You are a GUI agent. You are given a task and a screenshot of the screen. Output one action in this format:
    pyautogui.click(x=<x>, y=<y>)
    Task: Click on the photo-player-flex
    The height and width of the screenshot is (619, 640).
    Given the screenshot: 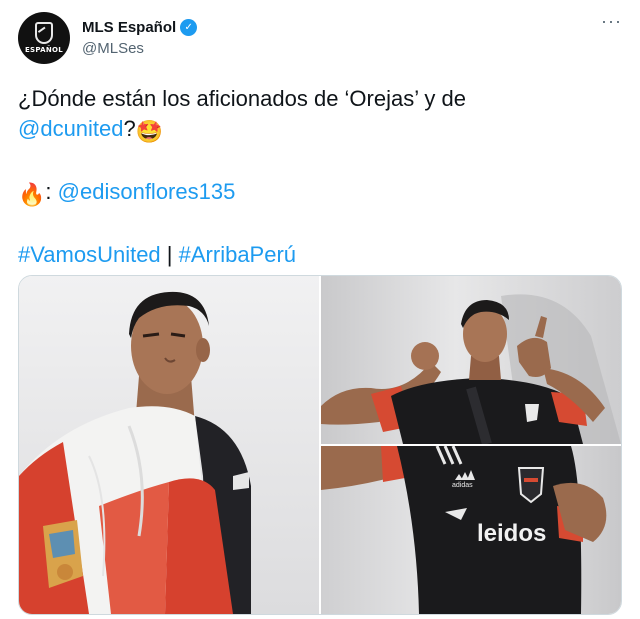 What is the action you would take?
    pyautogui.click(x=471, y=360)
    